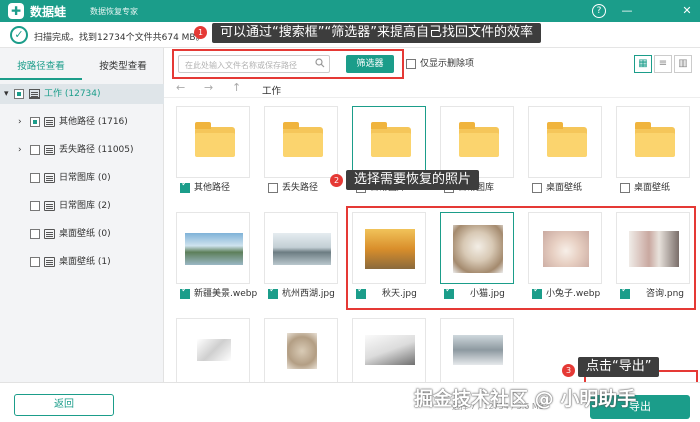 The width and height of the screenshot is (700, 422). I want to click on highlight-selected-photos, so click(521, 258).